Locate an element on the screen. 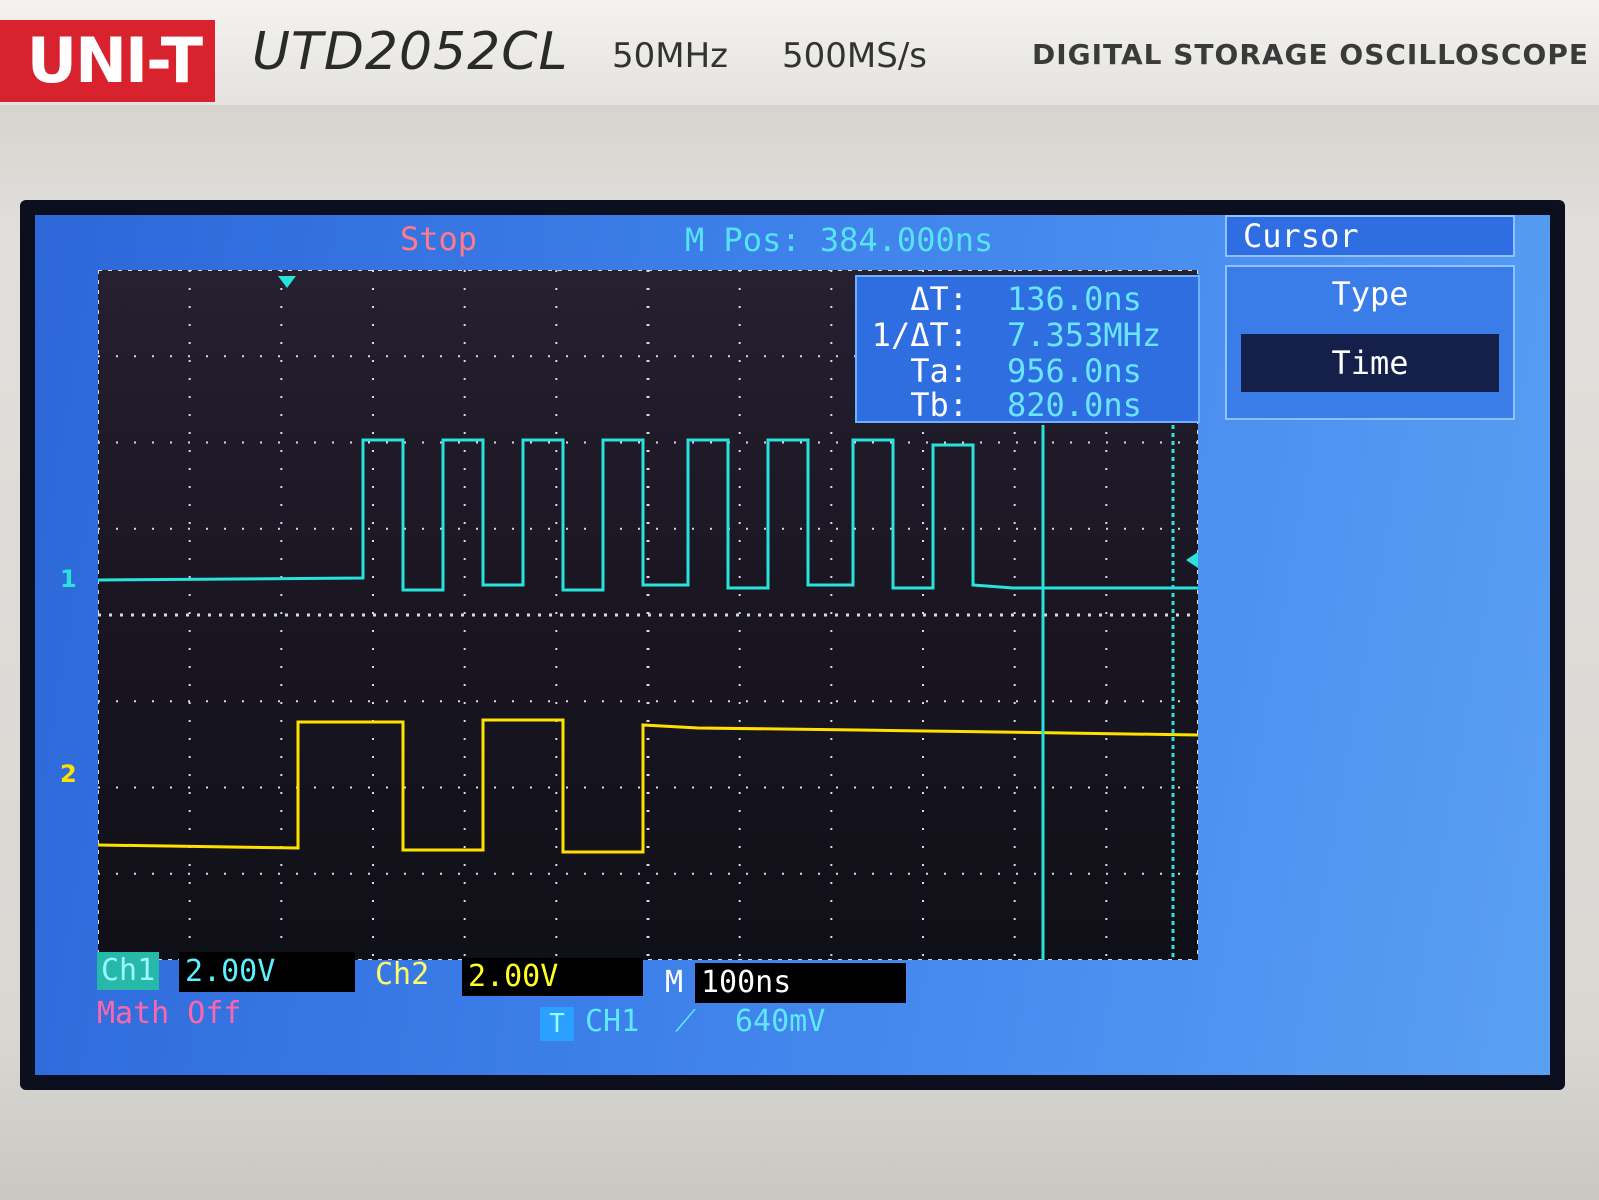  cursor-row-frequency: 1/ΔT: 7.353MHz is located at coordinates (1027, 335).